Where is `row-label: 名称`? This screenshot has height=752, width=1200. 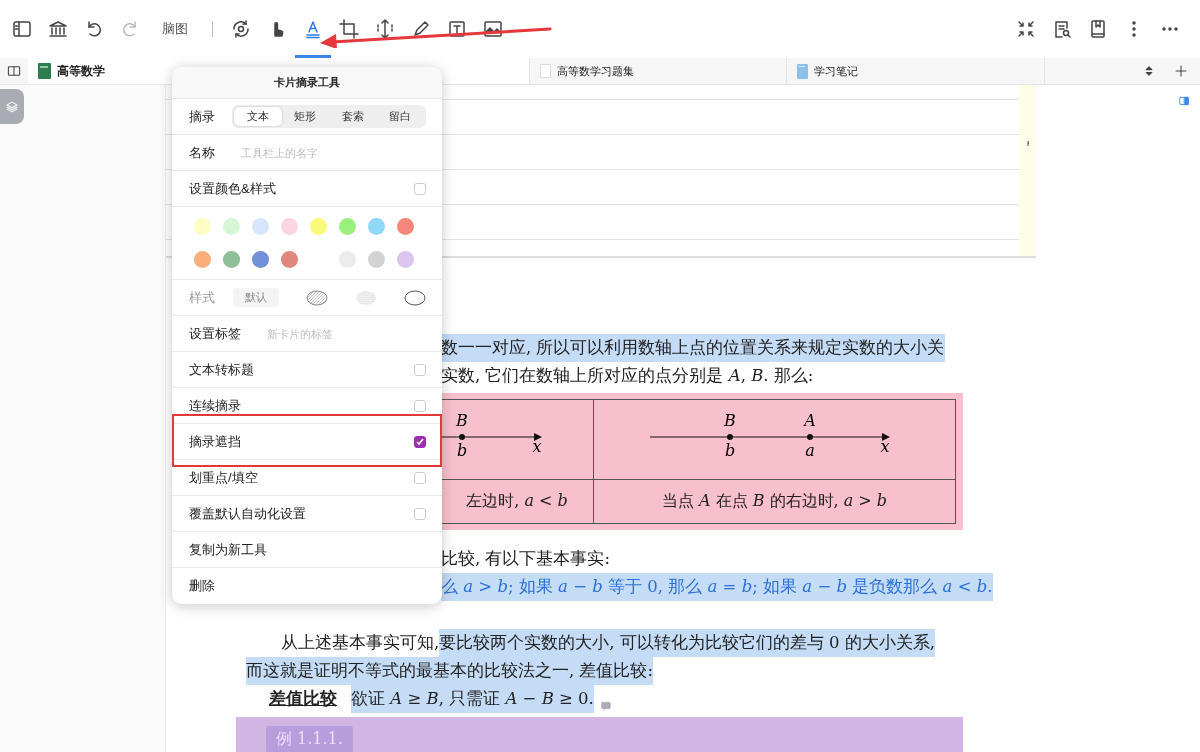 row-label: 名称 is located at coordinates (202, 152).